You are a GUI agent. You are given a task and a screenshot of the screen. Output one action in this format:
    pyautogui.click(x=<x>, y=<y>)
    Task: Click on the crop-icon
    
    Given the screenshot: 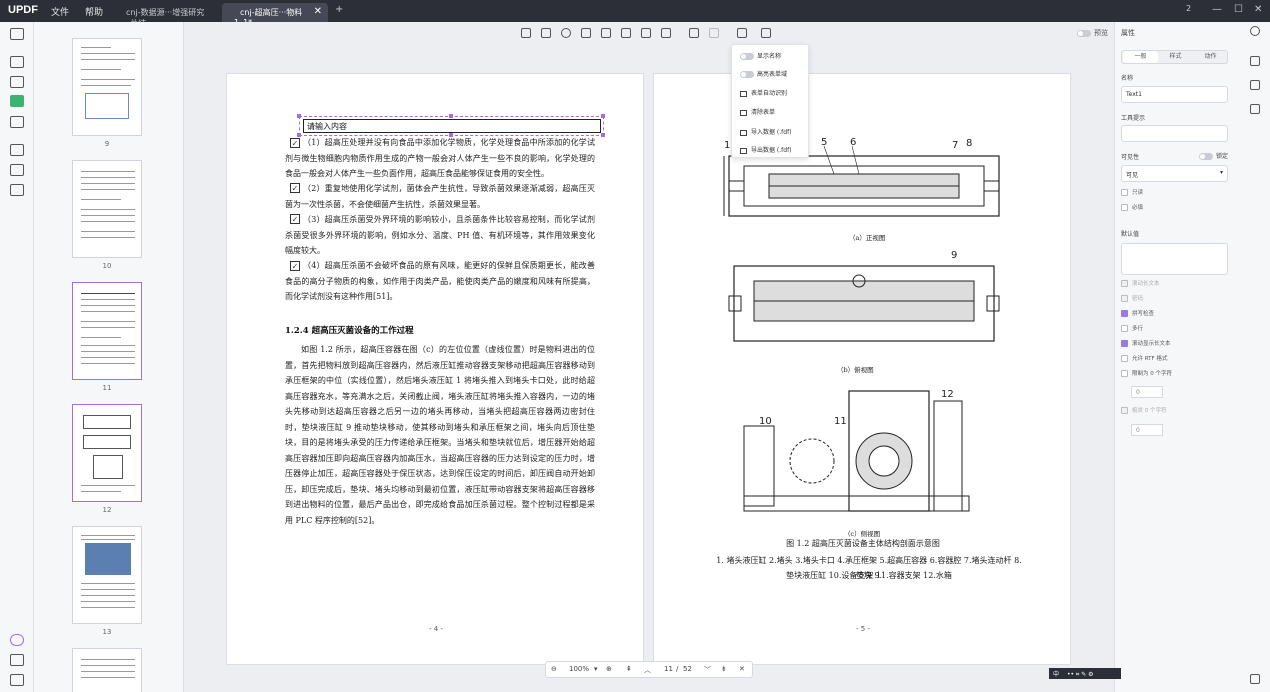 What is the action you would take?
    pyautogui.click(x=17, y=170)
    